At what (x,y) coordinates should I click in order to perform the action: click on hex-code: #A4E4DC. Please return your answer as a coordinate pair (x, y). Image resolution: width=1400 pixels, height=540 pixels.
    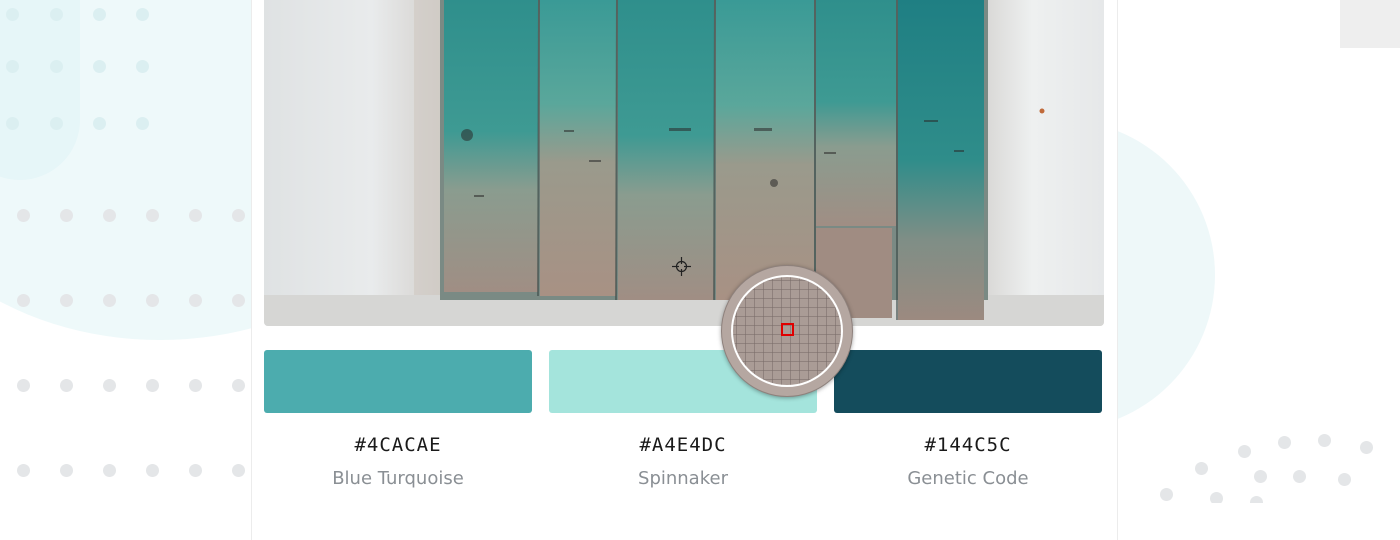
    Looking at the image, I should click on (683, 445).